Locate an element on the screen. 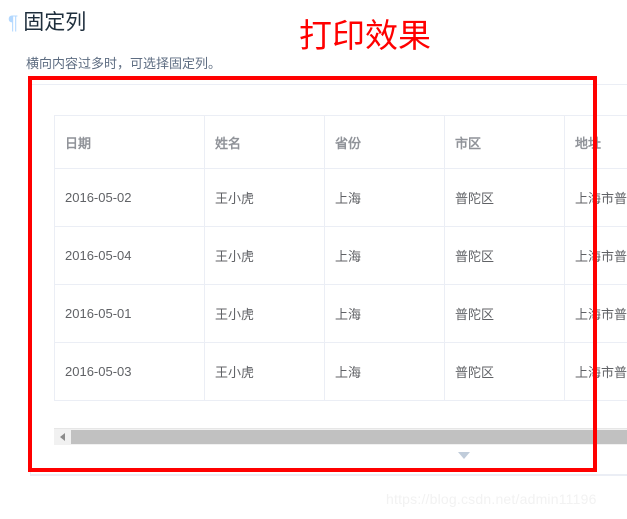  arrow-left-icon is located at coordinates (62, 437).